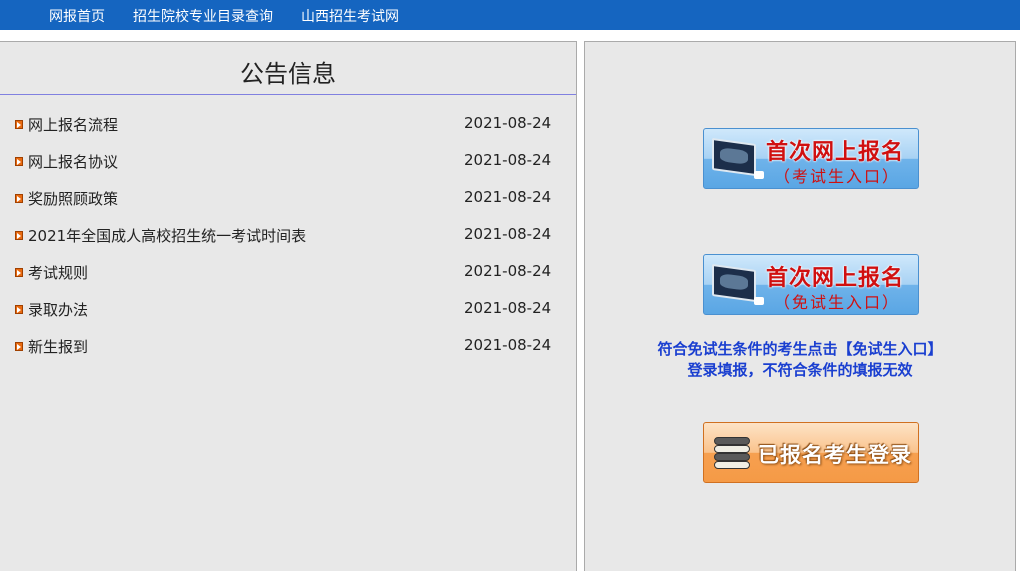 The width and height of the screenshot is (1020, 571). Describe the element at coordinates (288, 199) in the screenshot. I see `notice-item: 奖励照顾政策 2021-08-24` at that location.